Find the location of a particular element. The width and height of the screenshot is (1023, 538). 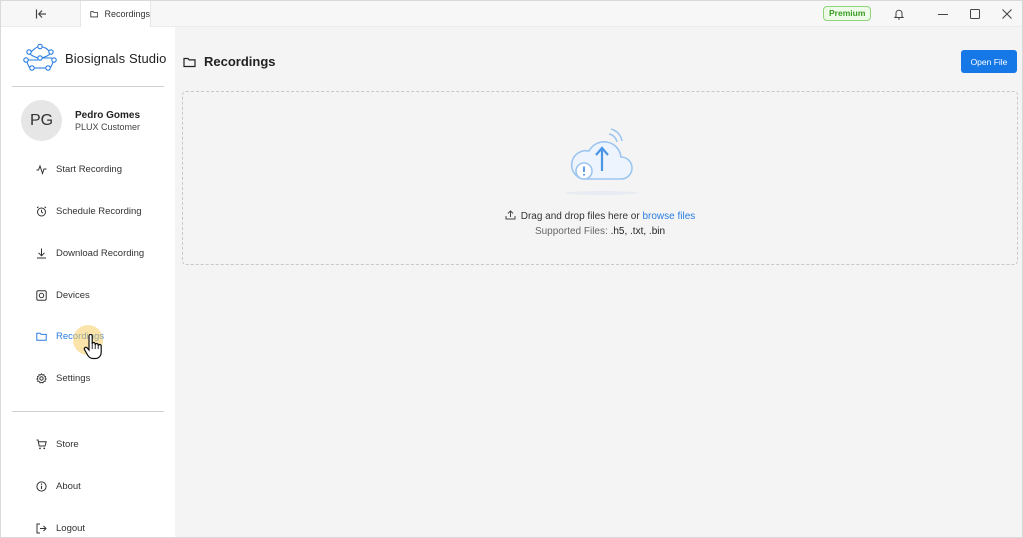

tab-label: Recordings is located at coordinates (127, 14).